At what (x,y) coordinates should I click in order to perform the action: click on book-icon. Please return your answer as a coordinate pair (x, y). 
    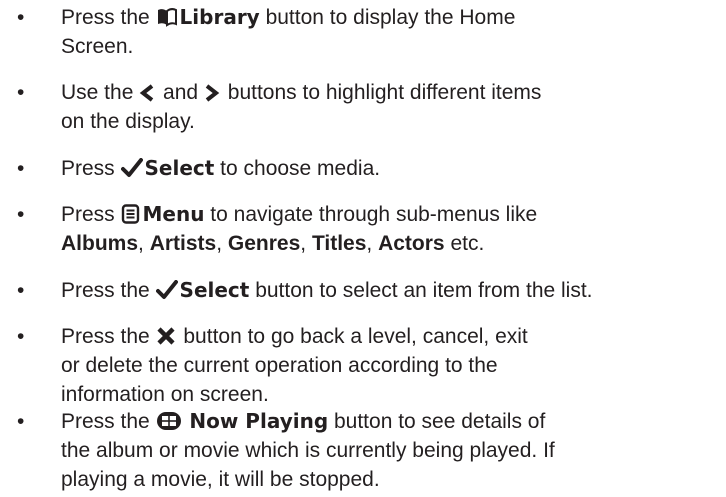
    Looking at the image, I should click on (167, 17).